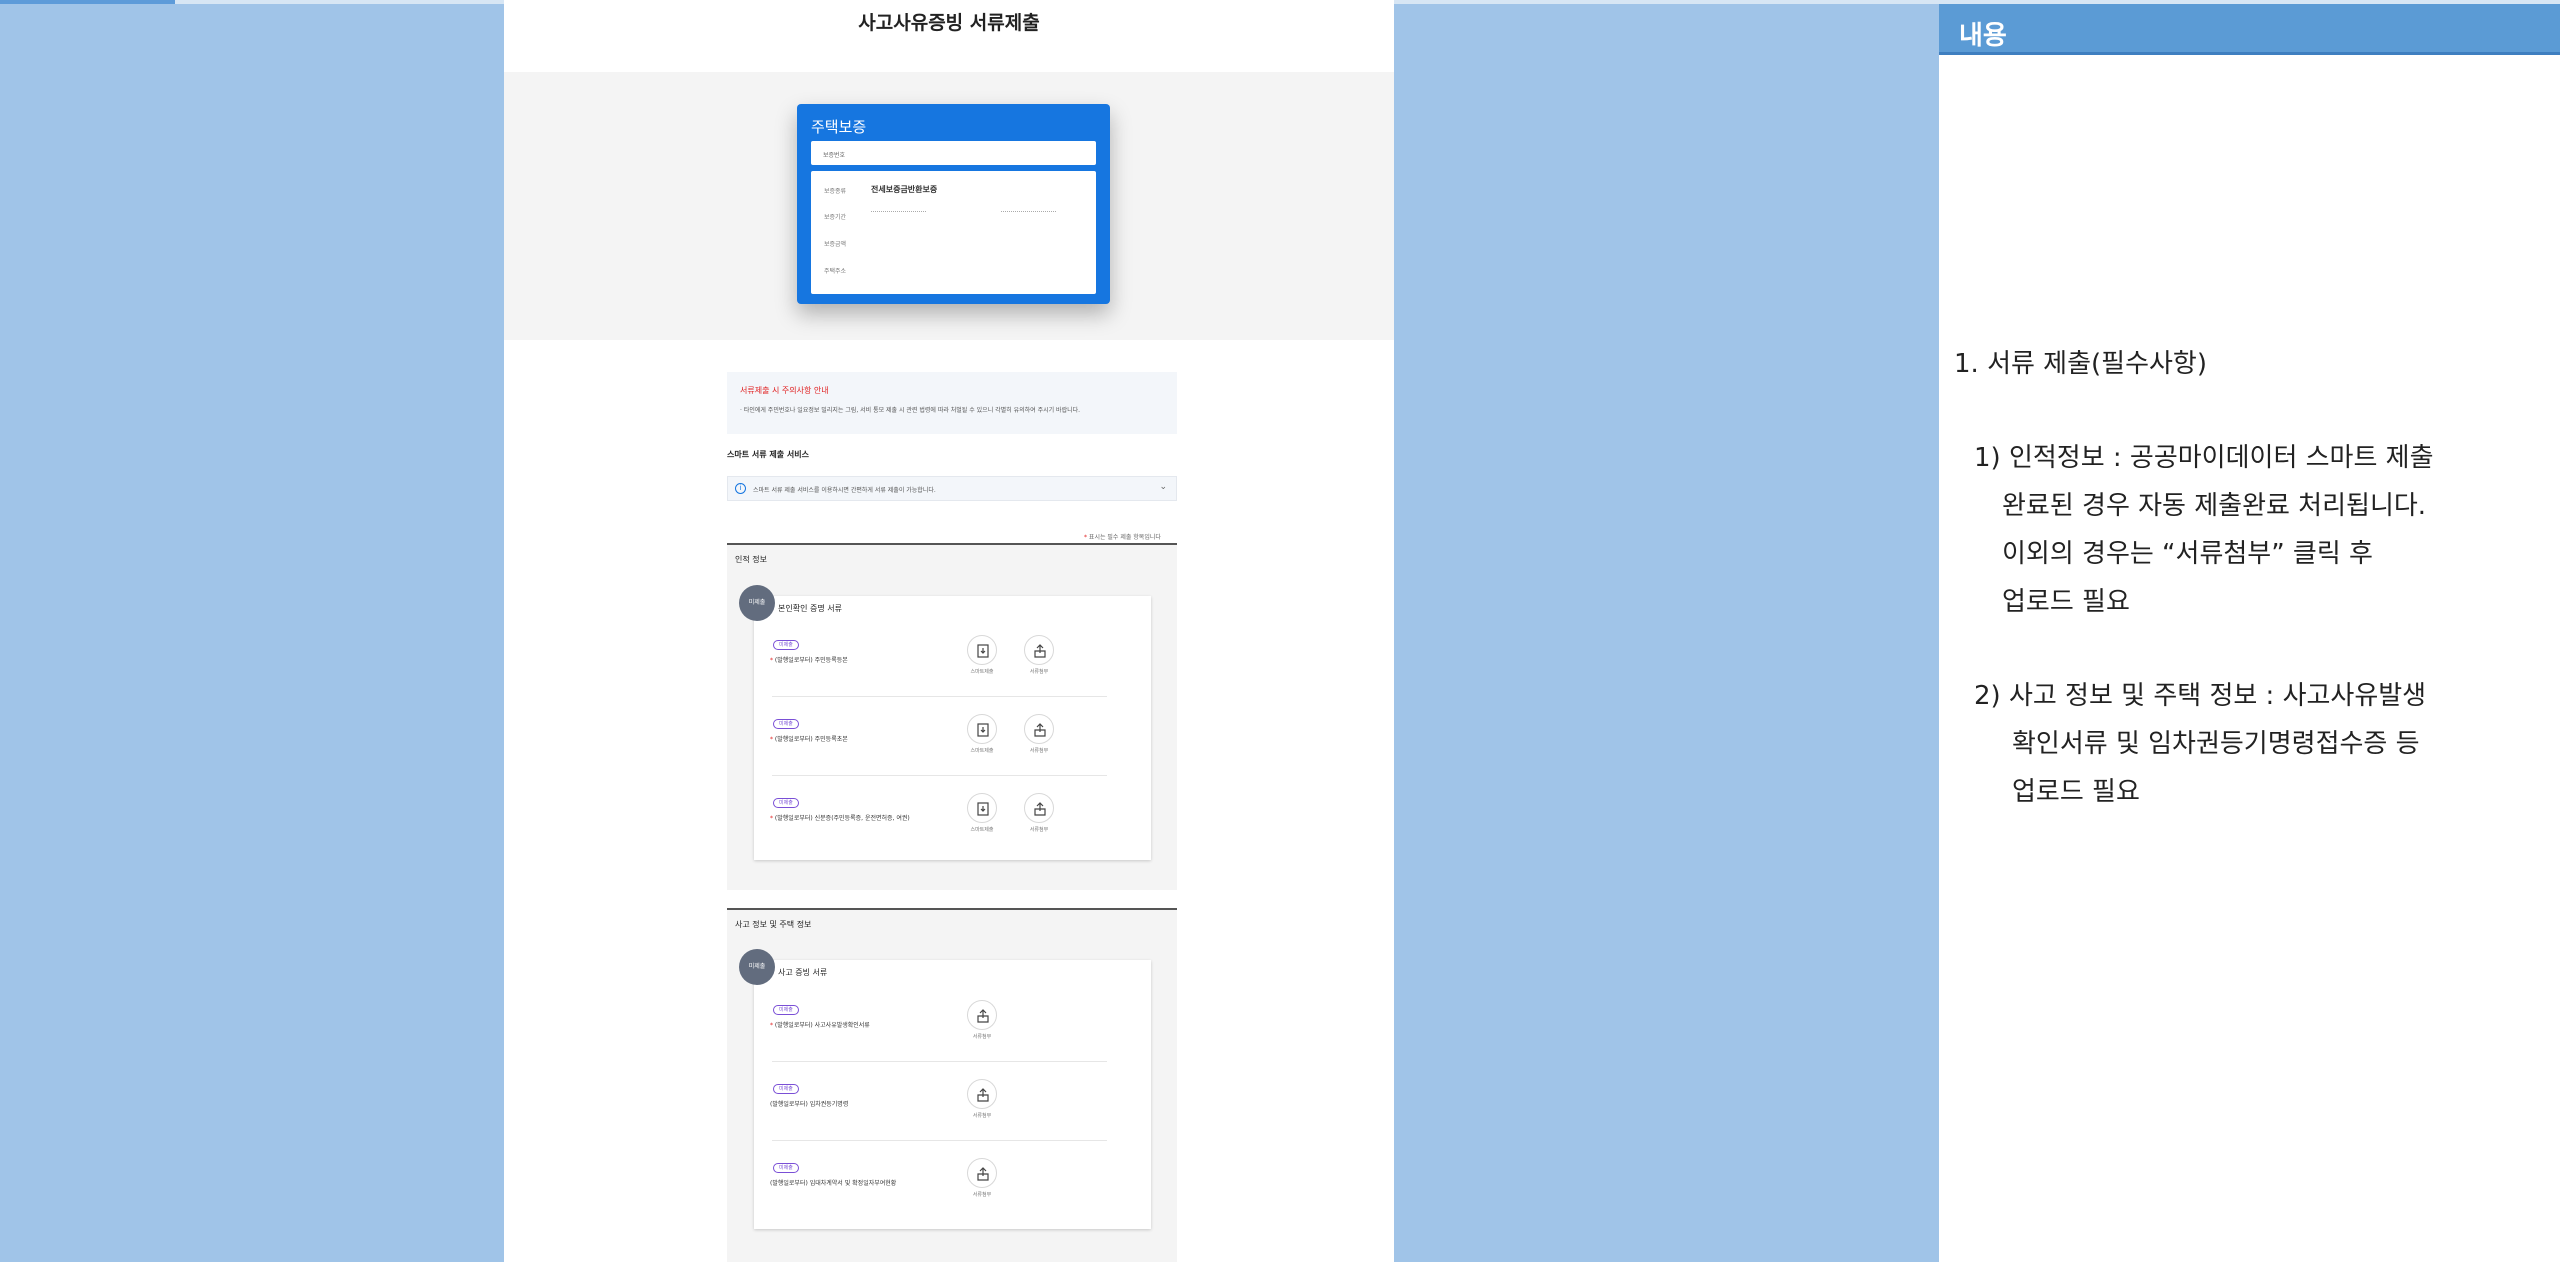 This screenshot has width=2560, height=1262. I want to click on hero-section: 주택보증 보증번호 보증종류 전세보증금반환보증 보증기간 보증금액 주택주소, so click(949, 206).